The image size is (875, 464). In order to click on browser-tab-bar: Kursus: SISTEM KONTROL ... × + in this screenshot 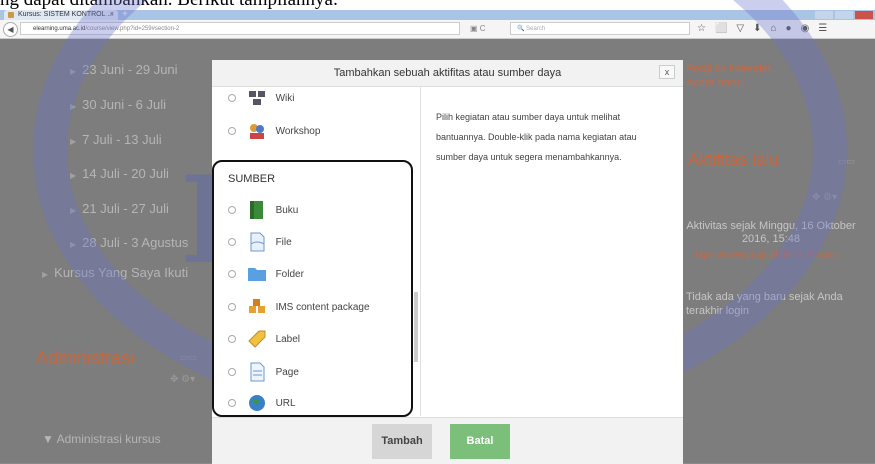, I will do `click(437, 14)`.